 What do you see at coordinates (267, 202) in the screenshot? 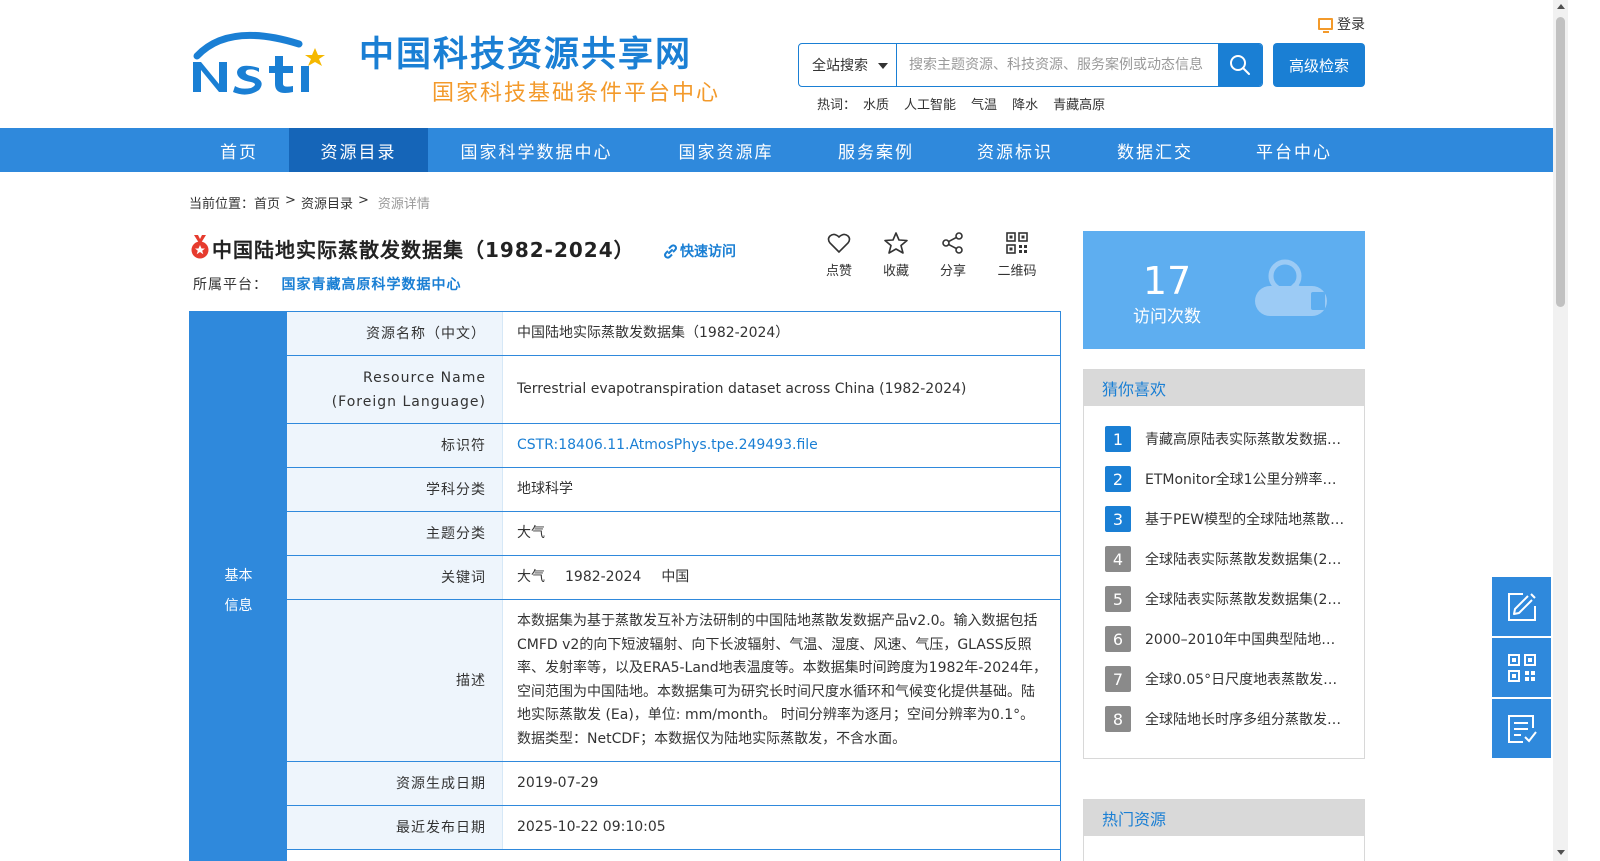
I see `breadcrumb-link-home: 首页` at bounding box center [267, 202].